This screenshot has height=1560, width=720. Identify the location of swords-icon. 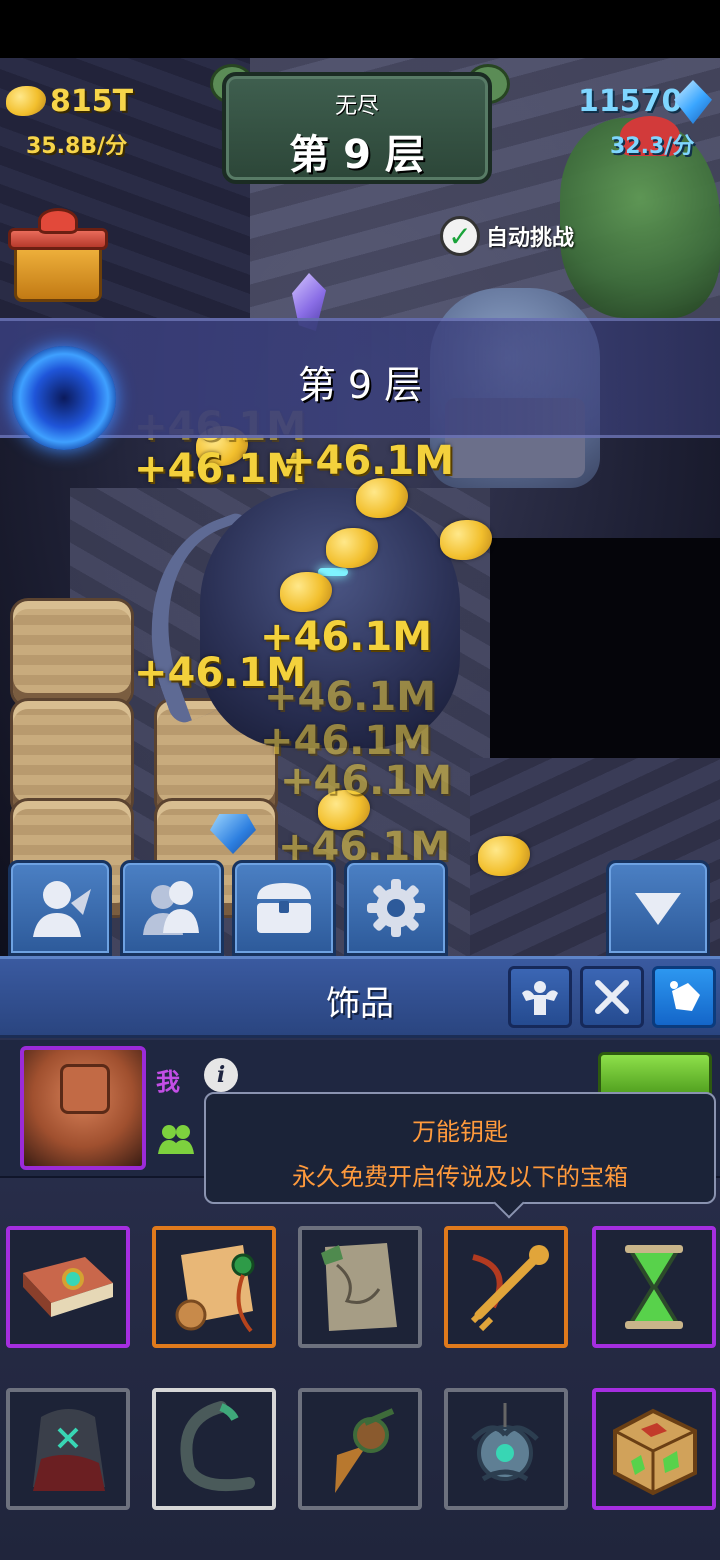
(612, 997).